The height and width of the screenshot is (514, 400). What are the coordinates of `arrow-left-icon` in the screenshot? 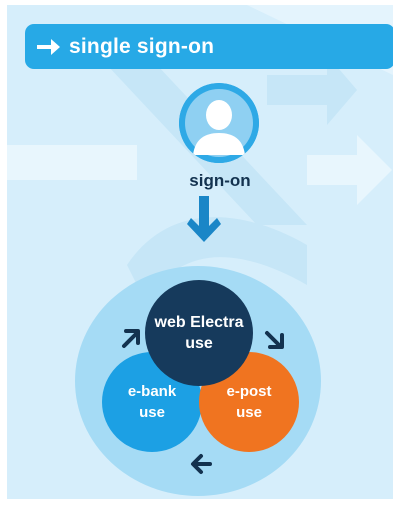 It's located at (201, 464).